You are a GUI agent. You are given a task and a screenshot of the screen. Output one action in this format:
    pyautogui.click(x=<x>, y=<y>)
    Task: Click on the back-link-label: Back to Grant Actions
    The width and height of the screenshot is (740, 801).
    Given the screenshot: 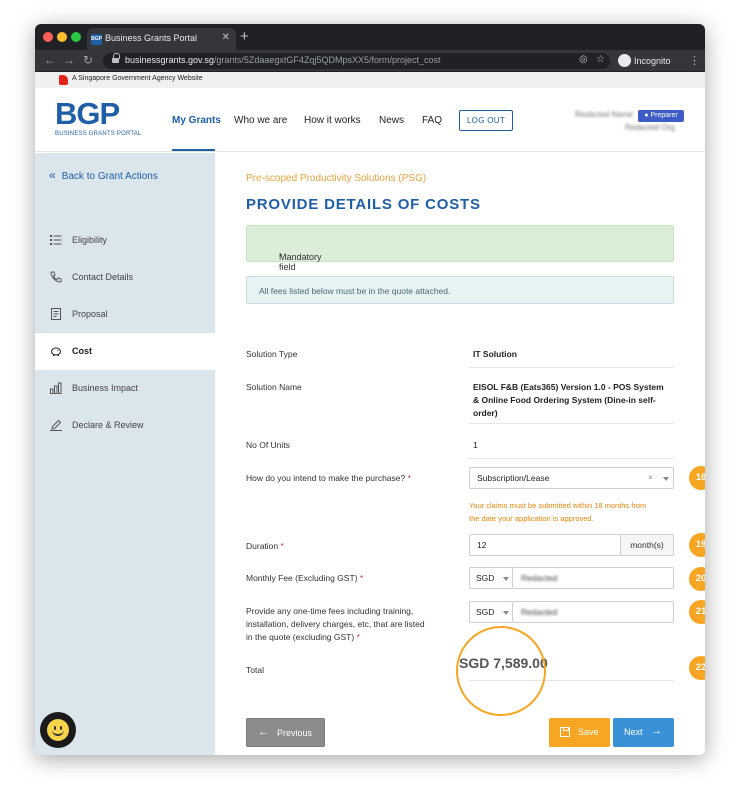 What is the action you would take?
    pyautogui.click(x=109, y=176)
    